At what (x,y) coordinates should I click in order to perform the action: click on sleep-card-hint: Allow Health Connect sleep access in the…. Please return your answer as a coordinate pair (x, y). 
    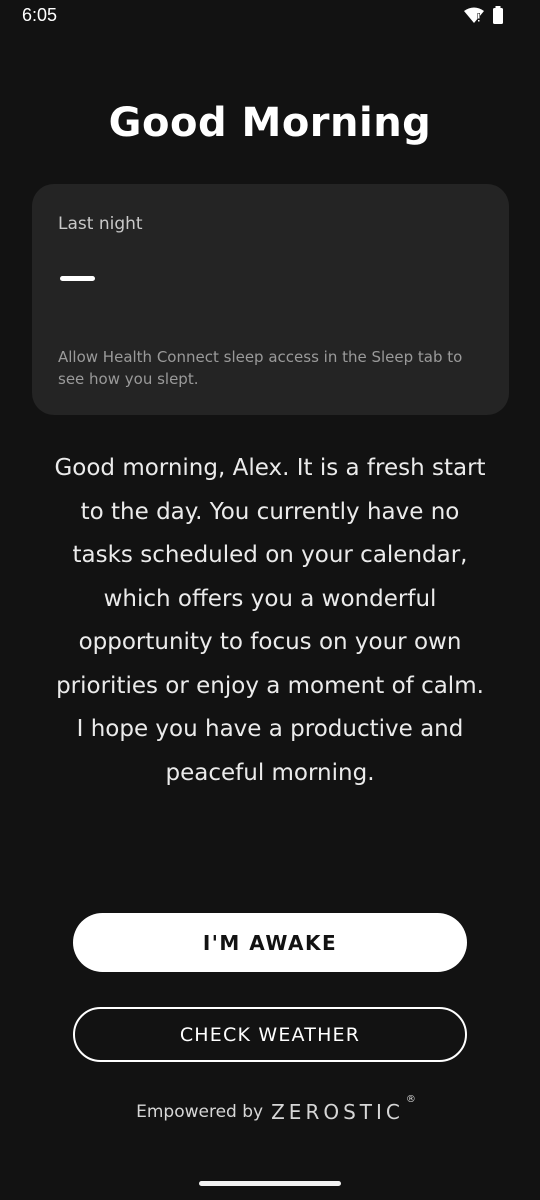
    Looking at the image, I should click on (260, 368).